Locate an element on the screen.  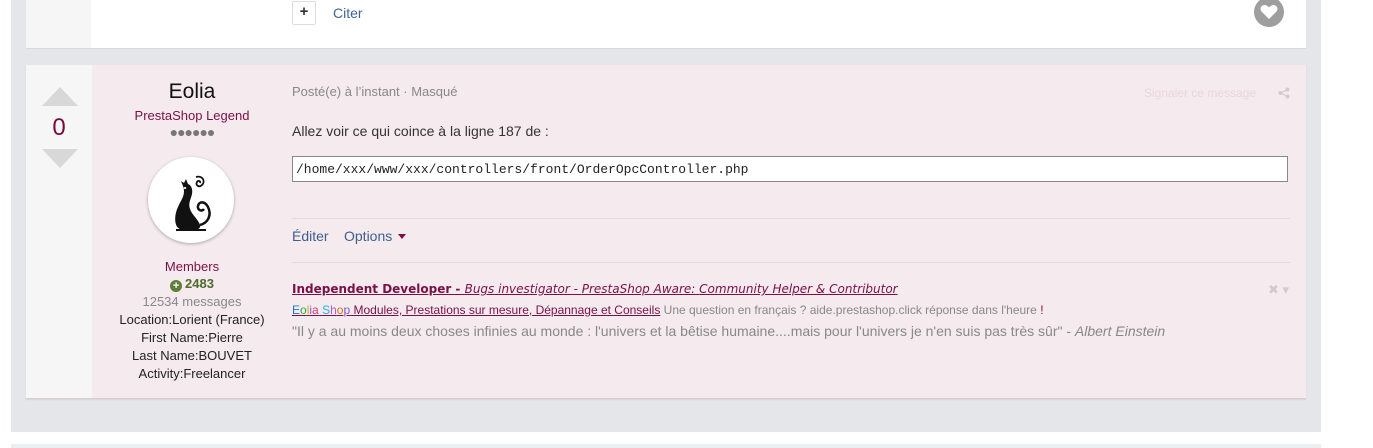
signature-role-3: PrestaShop Aware: is located at coordinates (640, 289).